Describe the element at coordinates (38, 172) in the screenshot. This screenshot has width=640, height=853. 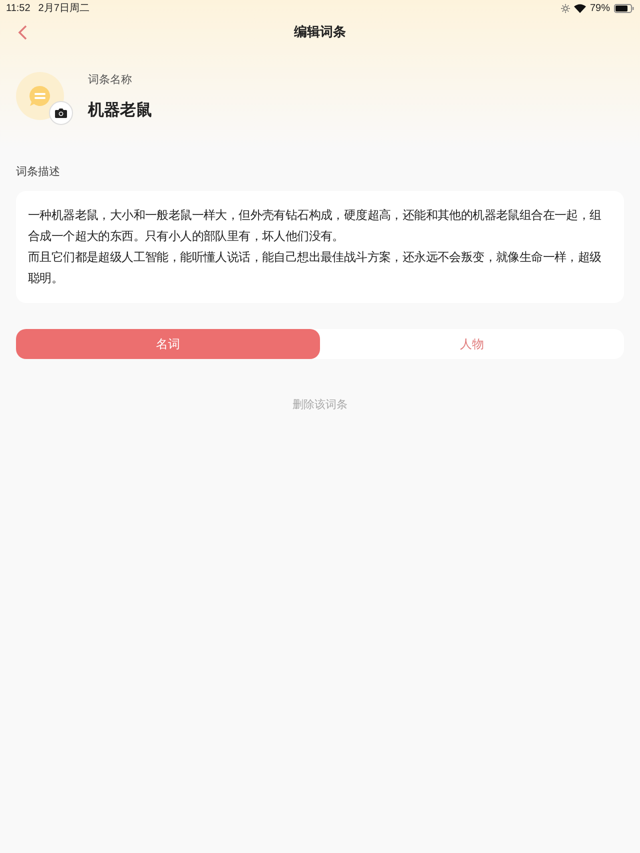
I see `description-label: 词条描述` at that location.